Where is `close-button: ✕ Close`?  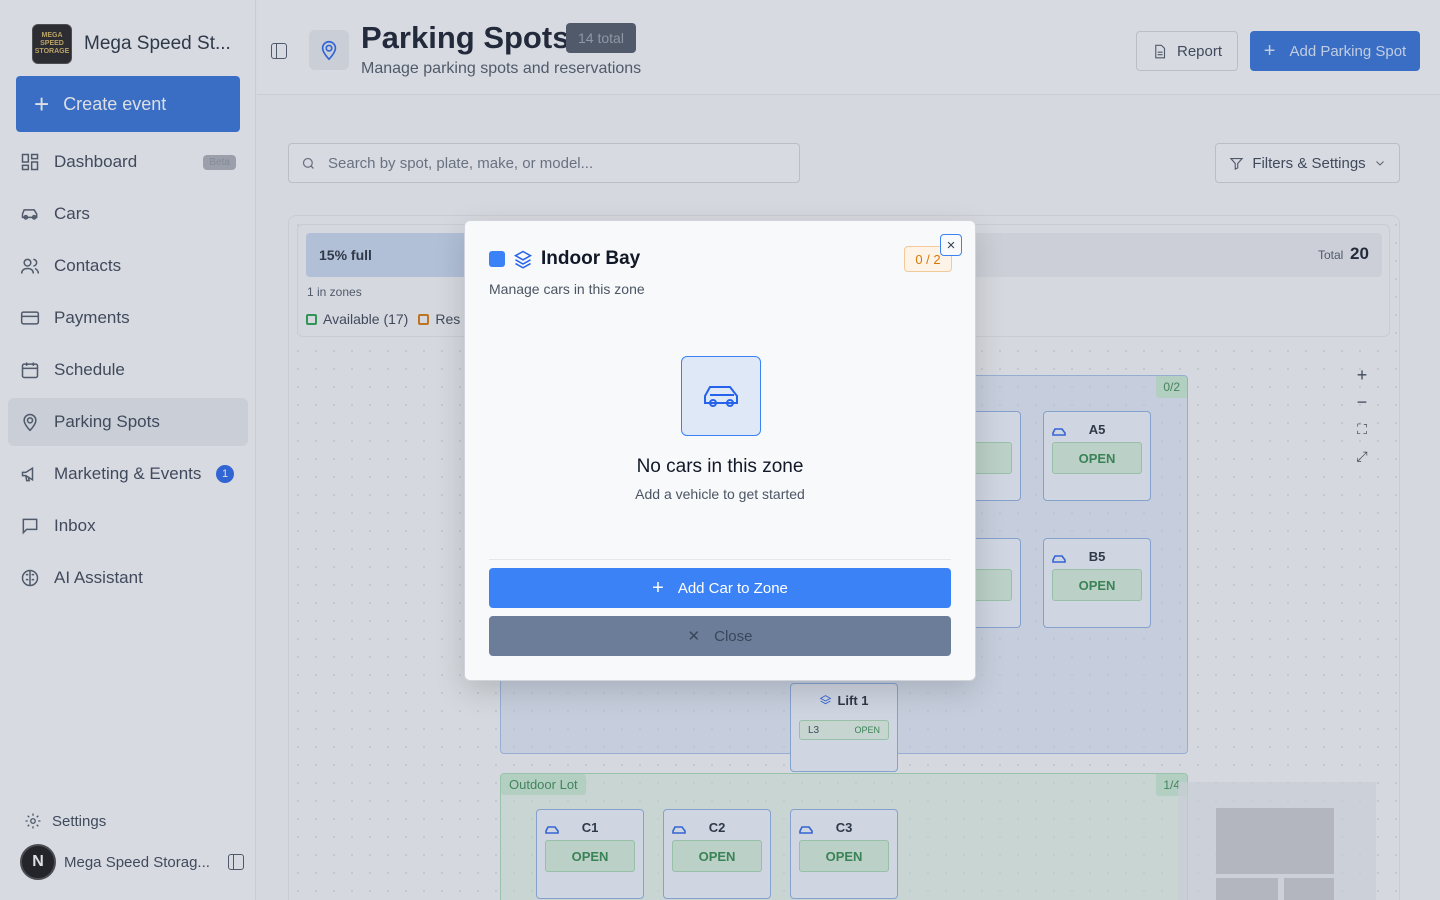
close-button: ✕ Close is located at coordinates (720, 636).